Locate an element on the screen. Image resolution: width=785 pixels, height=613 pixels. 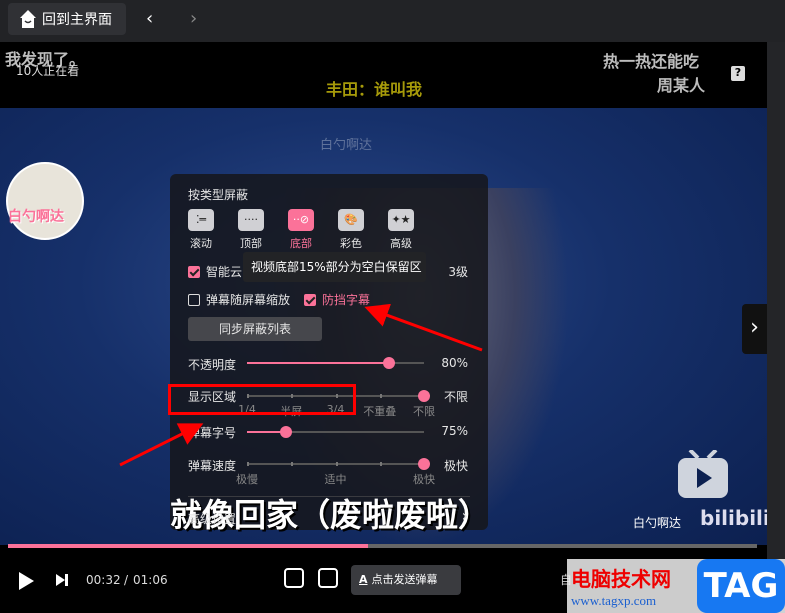
home-button: 回到主界面 is located at coordinates (67, 19).